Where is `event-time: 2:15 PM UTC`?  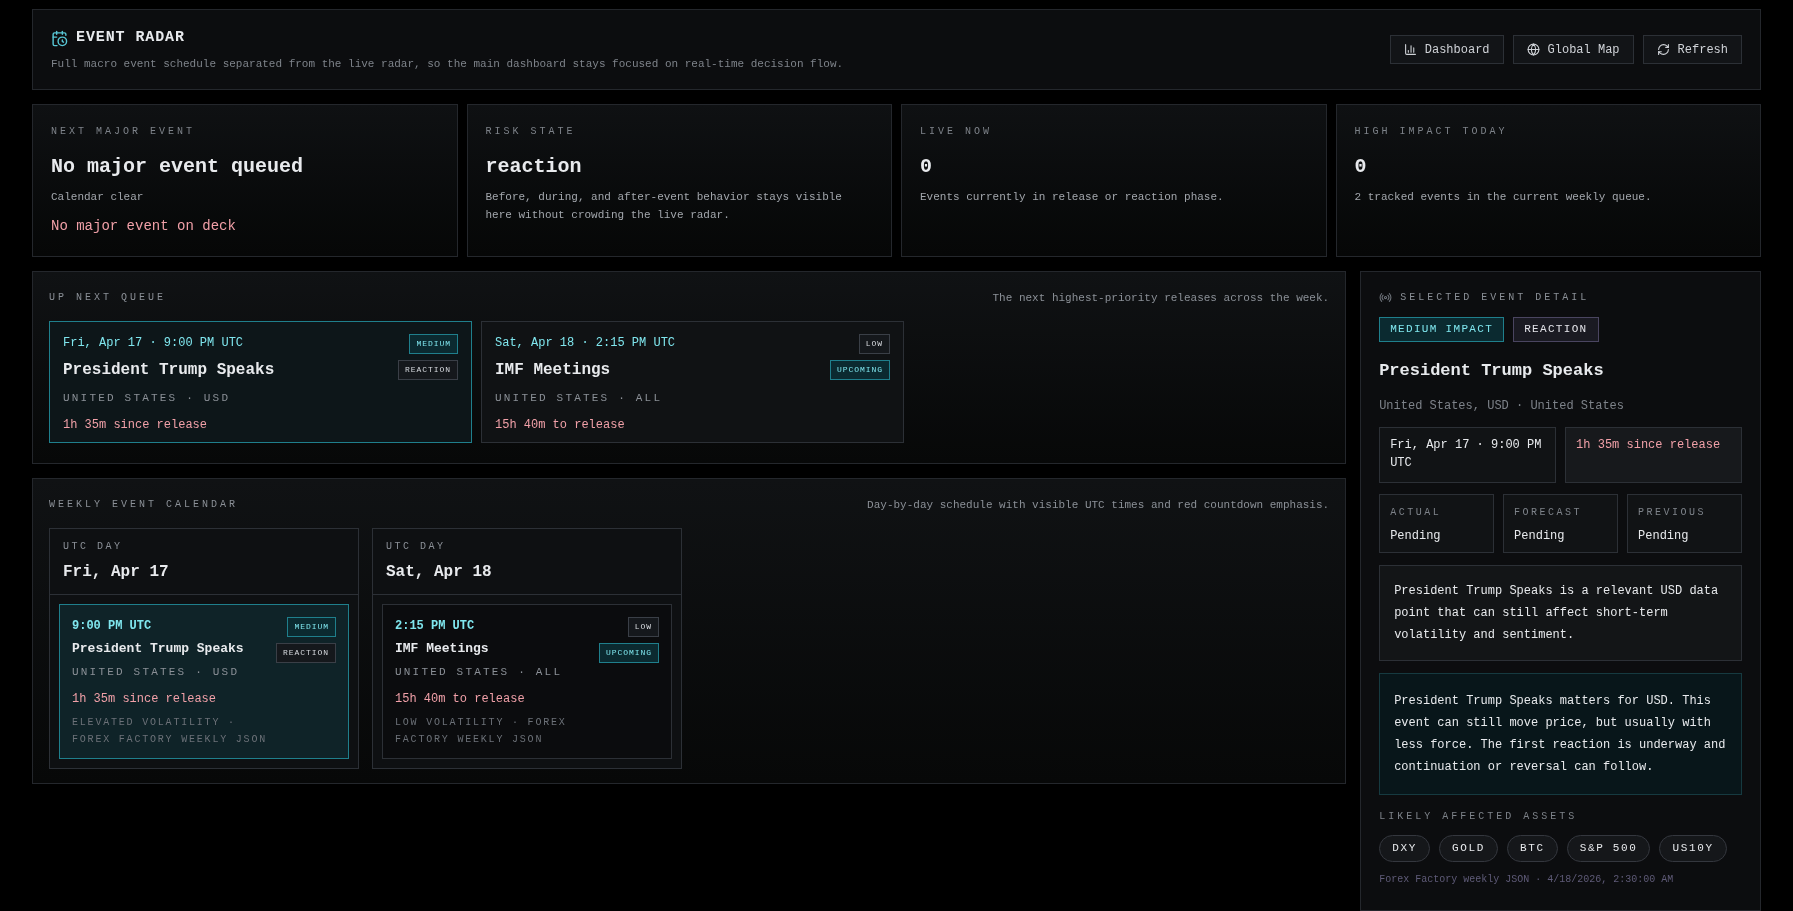
event-time: 2:15 PM UTC is located at coordinates (435, 626).